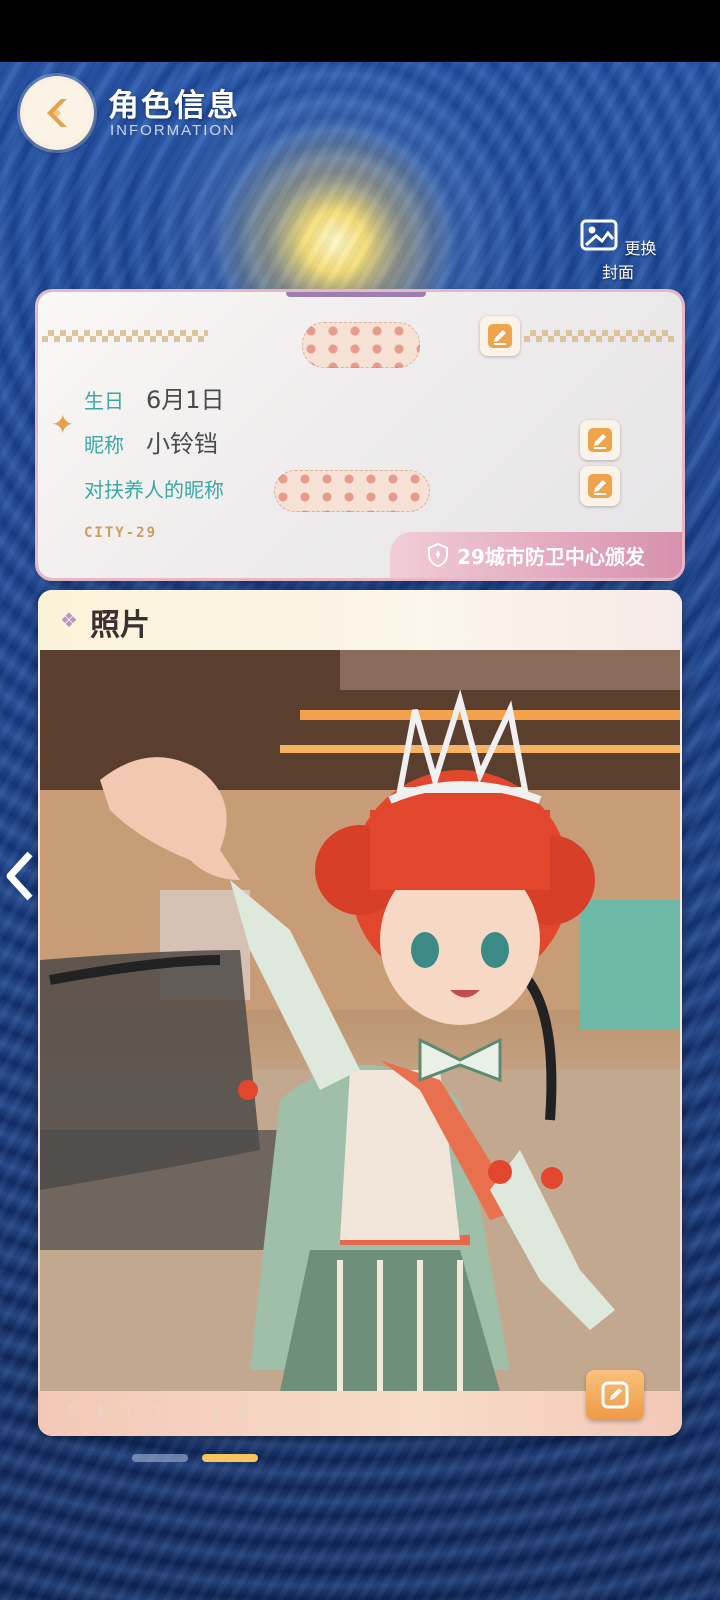 The height and width of the screenshot is (1600, 720). What do you see at coordinates (185, 400) in the screenshot?
I see `birthday-value: 6月1日` at bounding box center [185, 400].